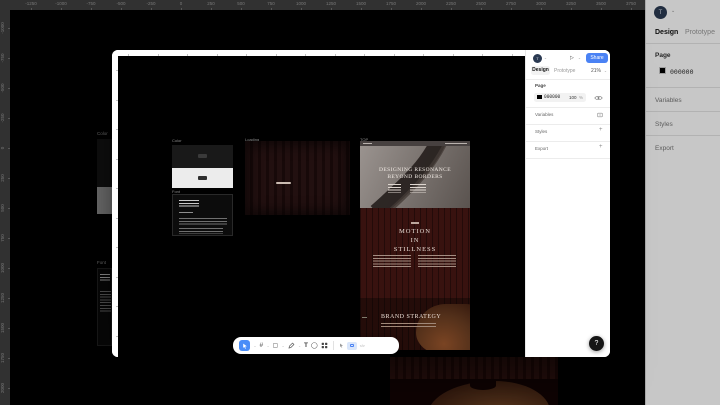 The height and width of the screenshot is (405, 720). Describe the element at coordinates (408, 325) in the screenshot. I see `brand-subtext-lines` at that location.